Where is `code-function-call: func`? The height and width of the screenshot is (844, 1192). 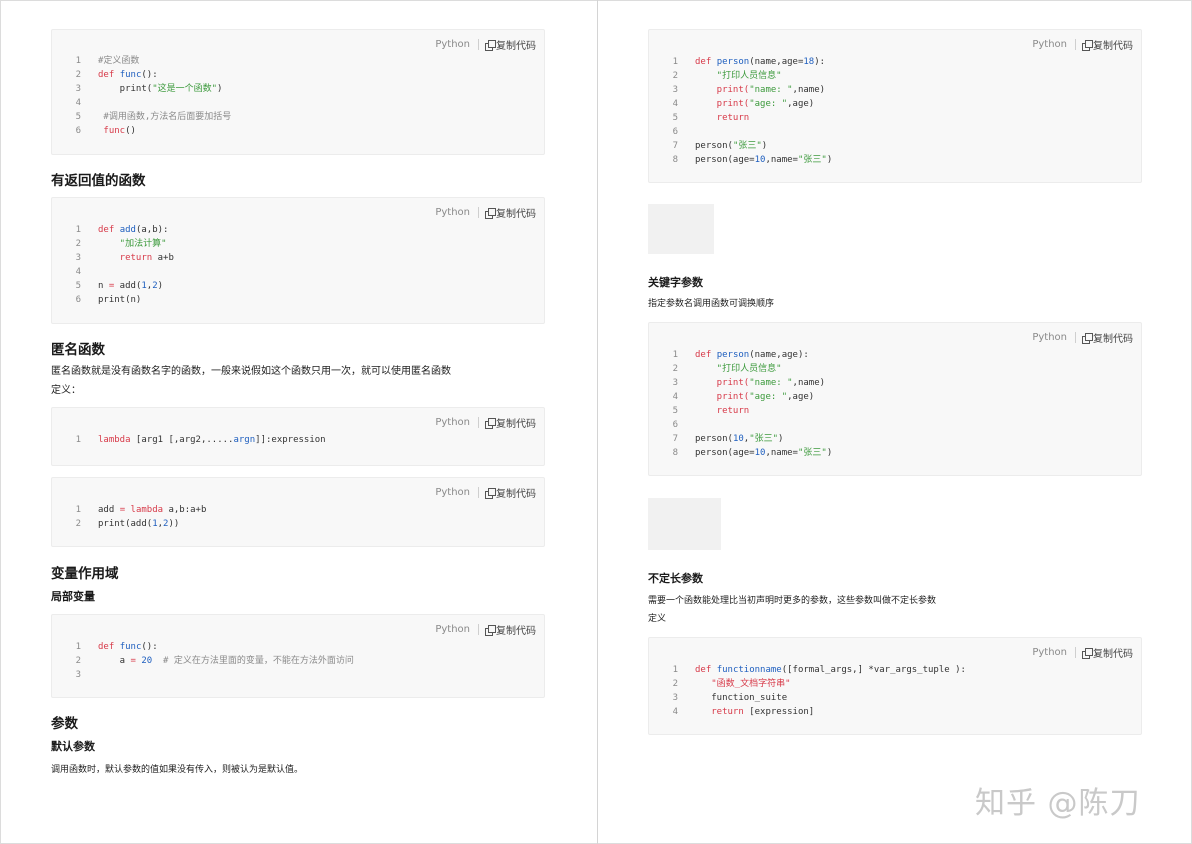
code-function-call: func is located at coordinates (112, 131).